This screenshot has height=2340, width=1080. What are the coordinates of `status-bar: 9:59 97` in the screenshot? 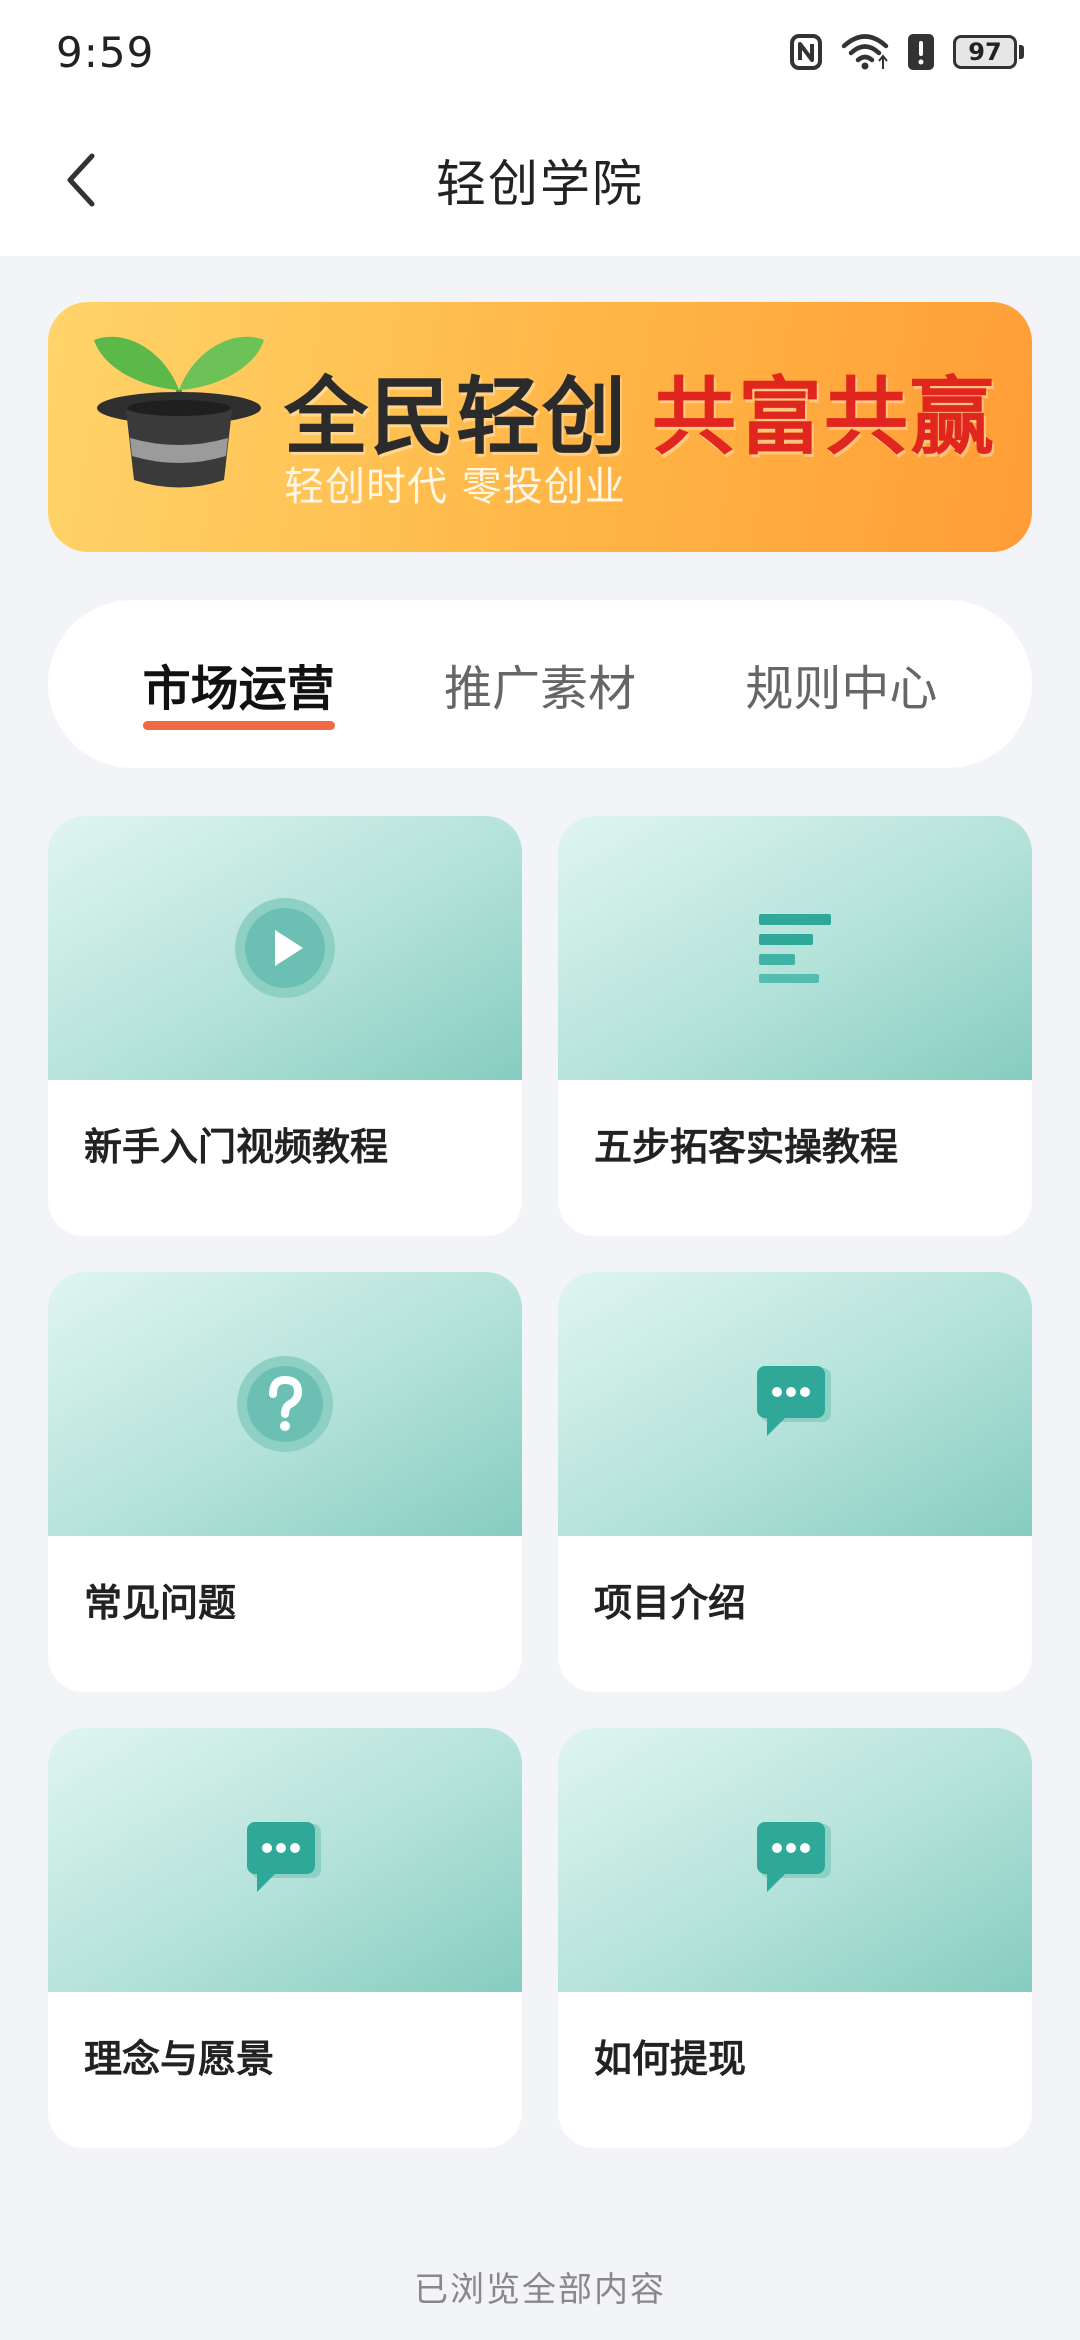 It's located at (540, 52).